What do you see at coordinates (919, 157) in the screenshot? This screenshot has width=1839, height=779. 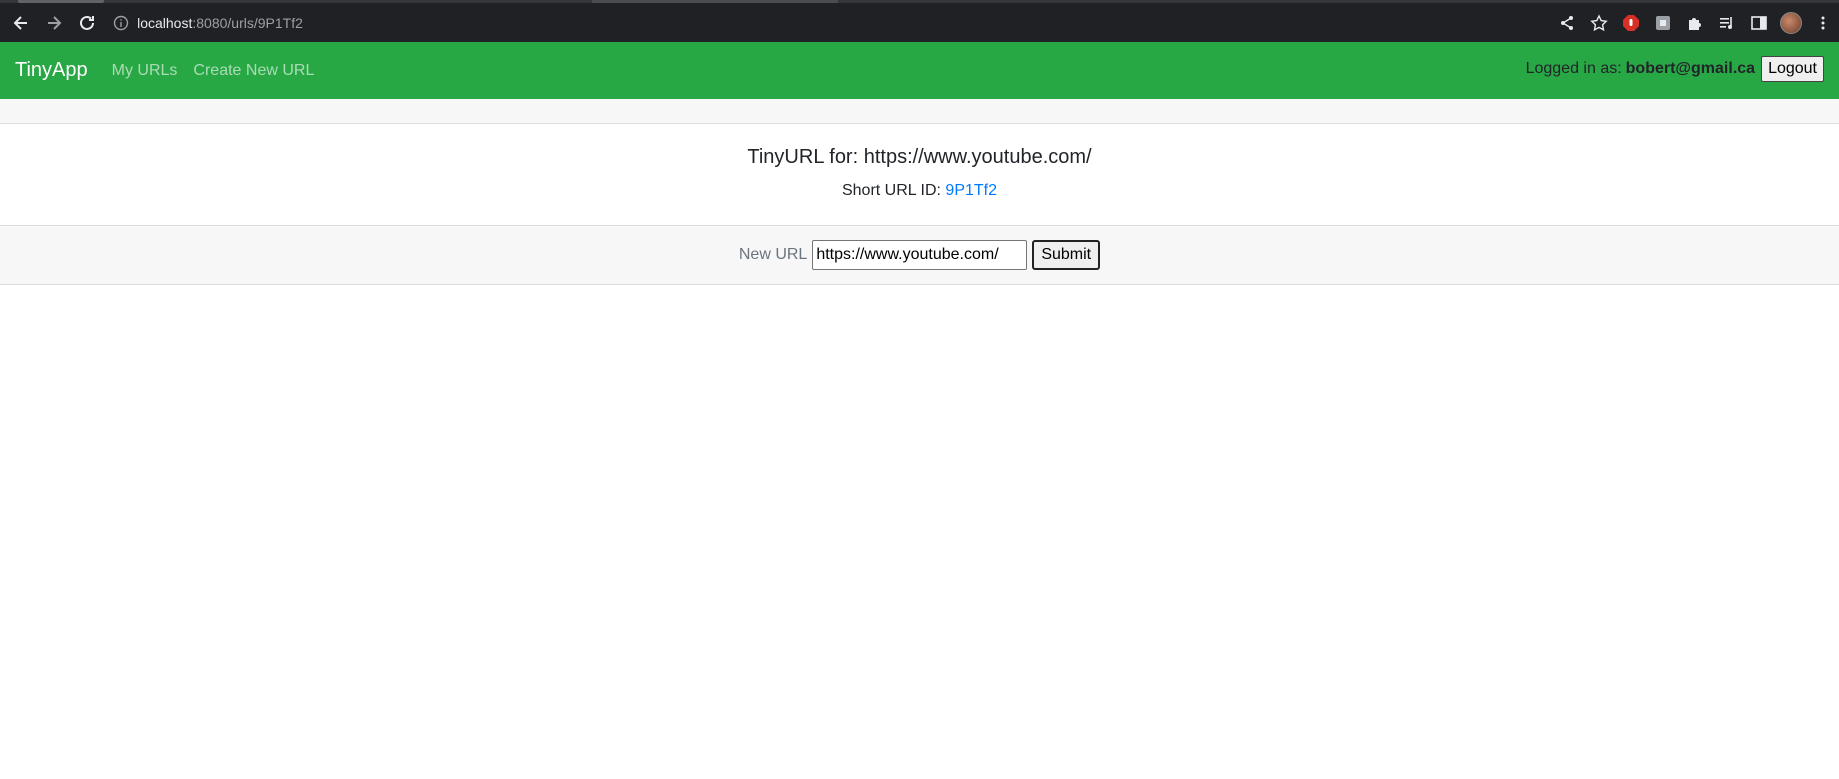 I see `card-title: TinyURL for: https://www.youtube.com/` at bounding box center [919, 157].